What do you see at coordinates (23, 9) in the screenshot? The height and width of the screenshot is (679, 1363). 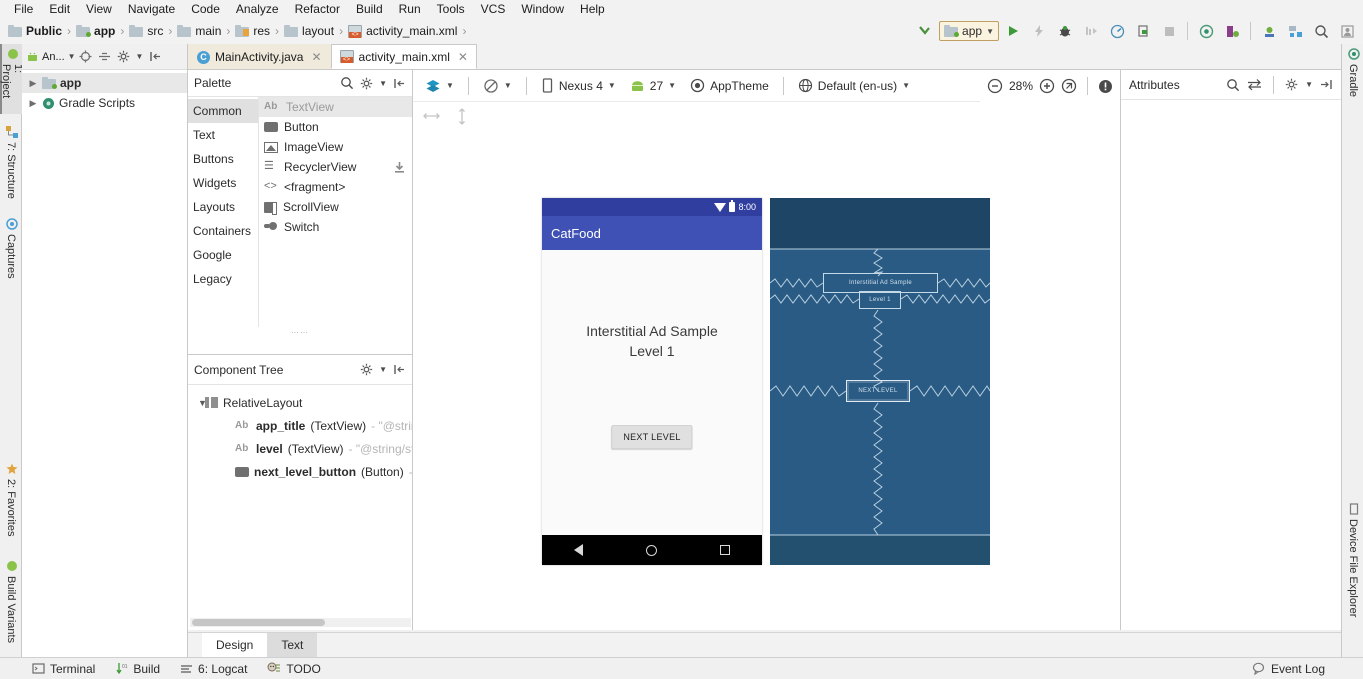 I see `menu-item-file: File` at bounding box center [23, 9].